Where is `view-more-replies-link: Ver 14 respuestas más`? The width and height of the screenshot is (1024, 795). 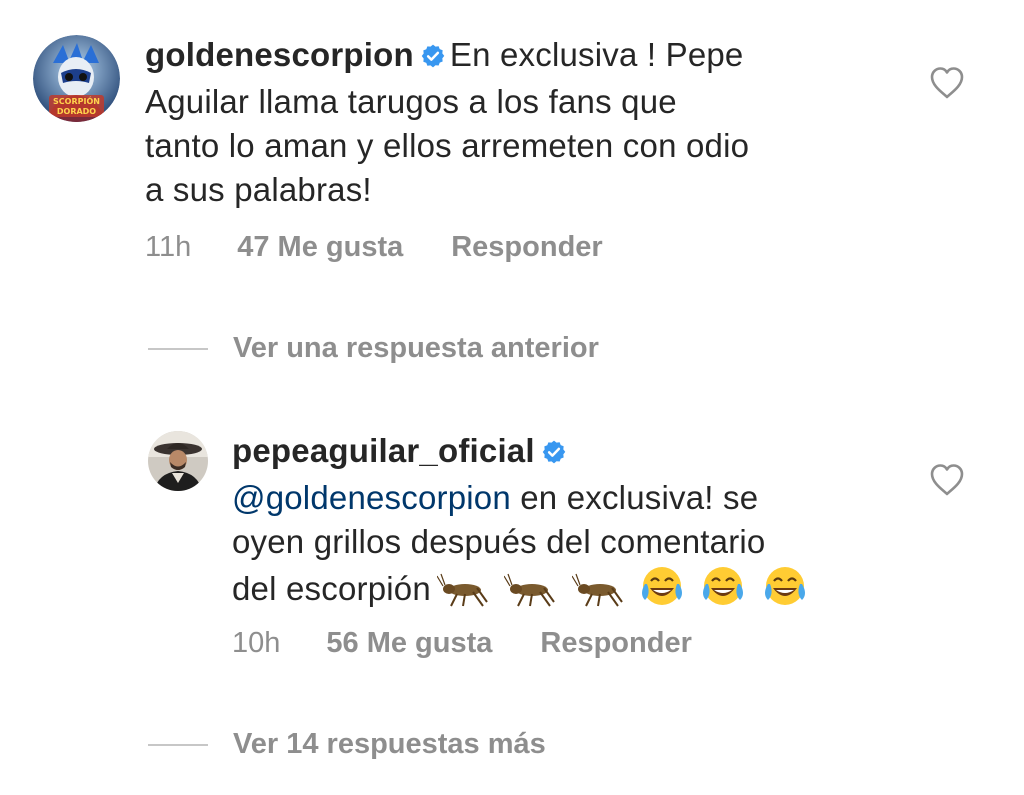
view-more-replies-link: Ver 14 respuestas más is located at coordinates (347, 744).